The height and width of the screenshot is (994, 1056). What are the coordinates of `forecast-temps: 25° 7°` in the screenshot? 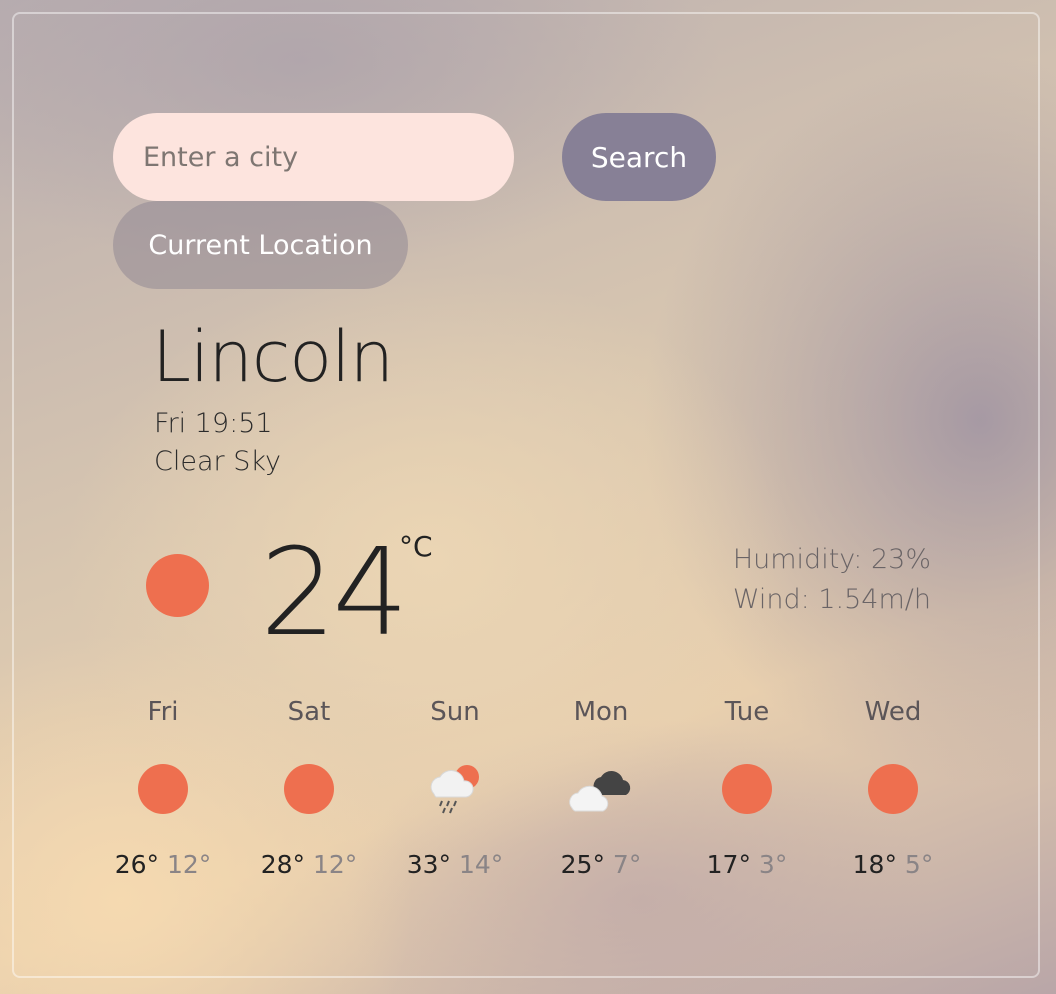 It's located at (601, 864).